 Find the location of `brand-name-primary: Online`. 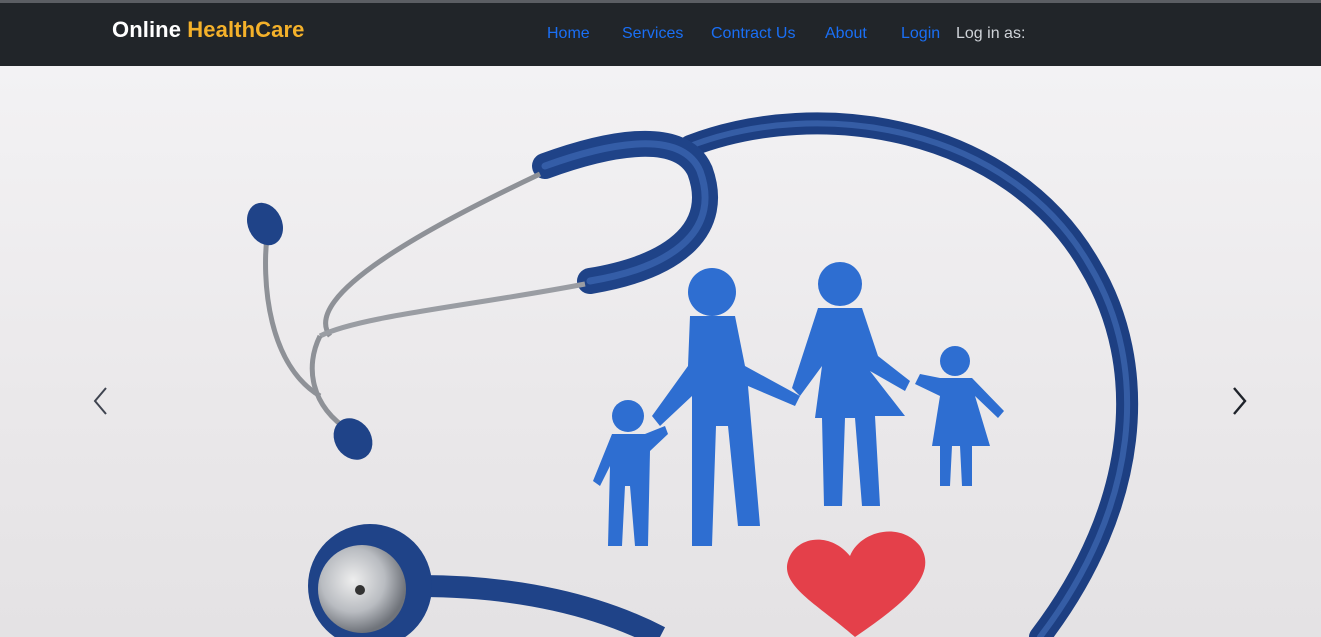

brand-name-primary: Online is located at coordinates (147, 29).